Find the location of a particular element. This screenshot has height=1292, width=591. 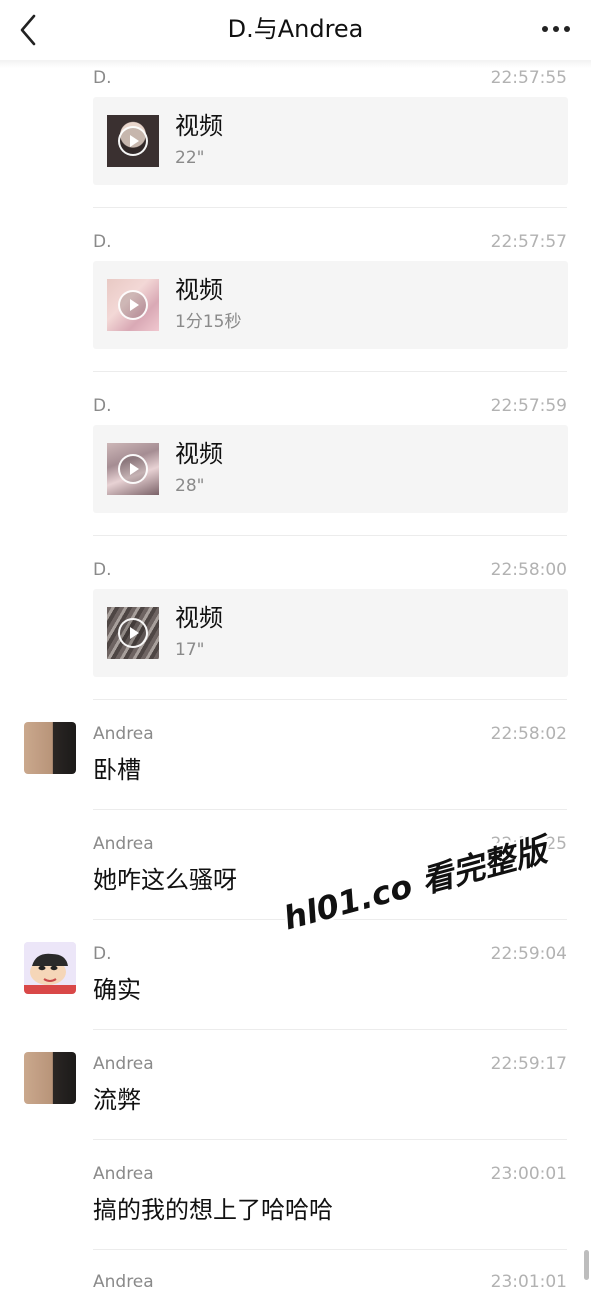

chat-title: D.与Andrea is located at coordinates (295, 29).